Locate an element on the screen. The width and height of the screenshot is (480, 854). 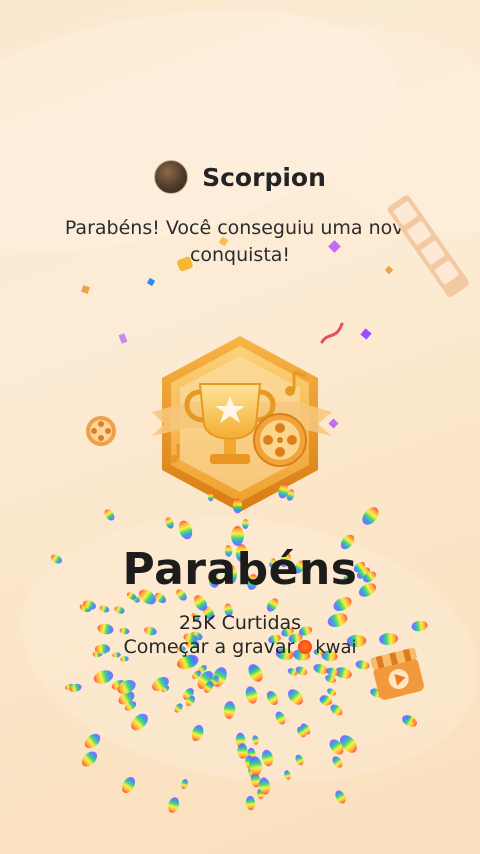
avatar is located at coordinates (171, 177).